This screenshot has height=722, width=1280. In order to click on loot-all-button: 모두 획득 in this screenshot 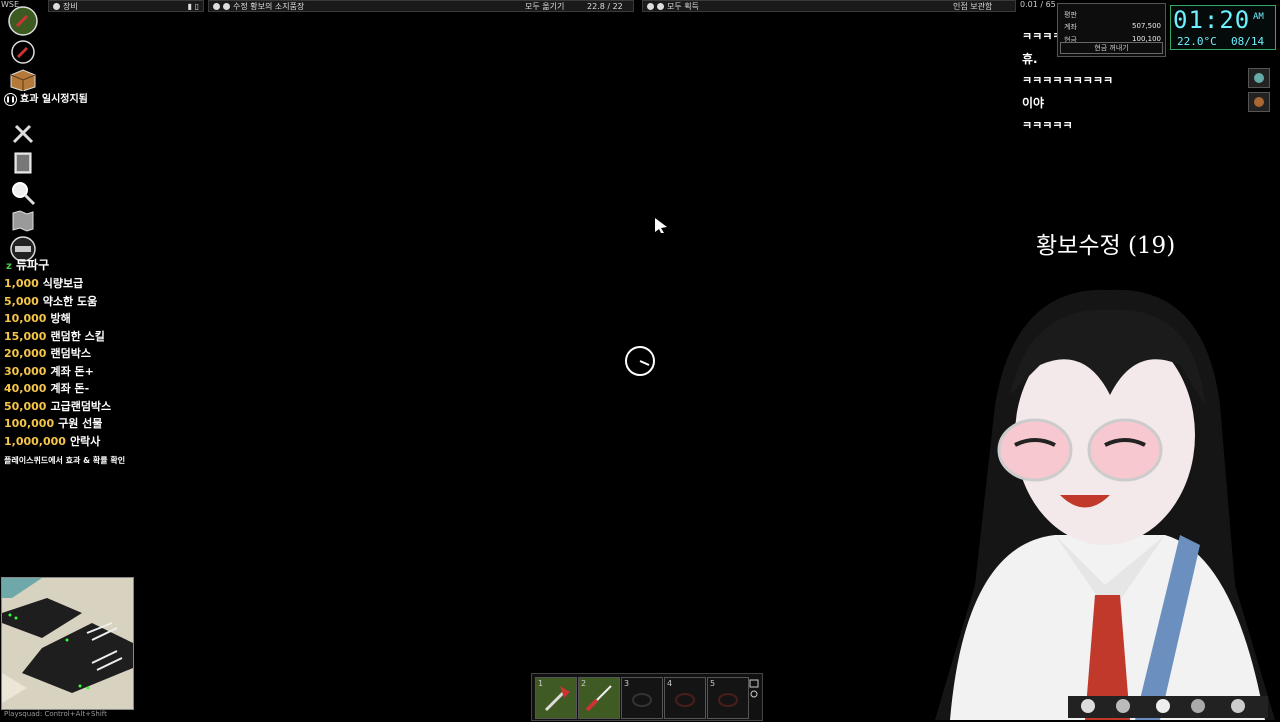, I will do `click(683, 6)`.